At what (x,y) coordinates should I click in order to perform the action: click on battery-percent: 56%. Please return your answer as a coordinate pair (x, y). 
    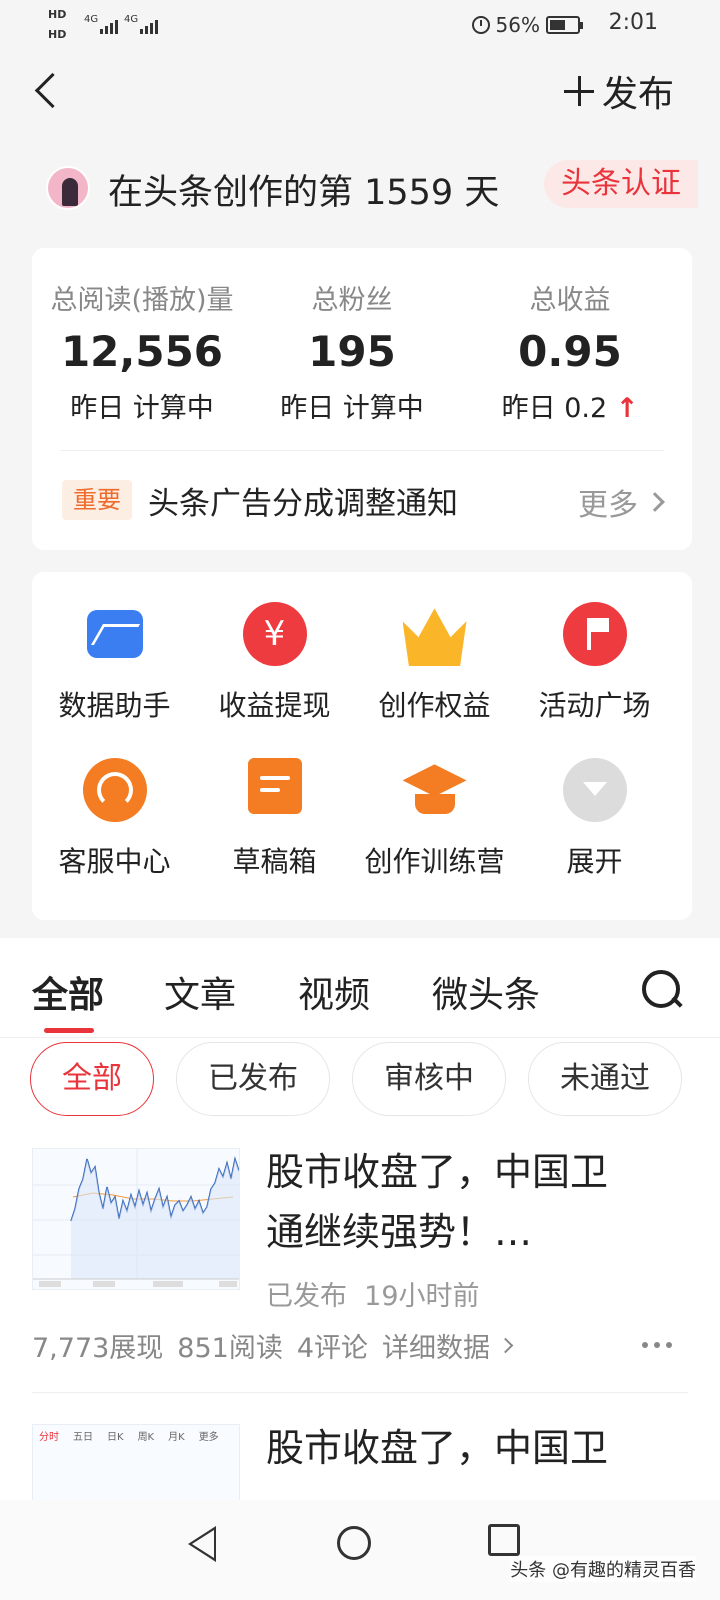
    Looking at the image, I should click on (517, 25).